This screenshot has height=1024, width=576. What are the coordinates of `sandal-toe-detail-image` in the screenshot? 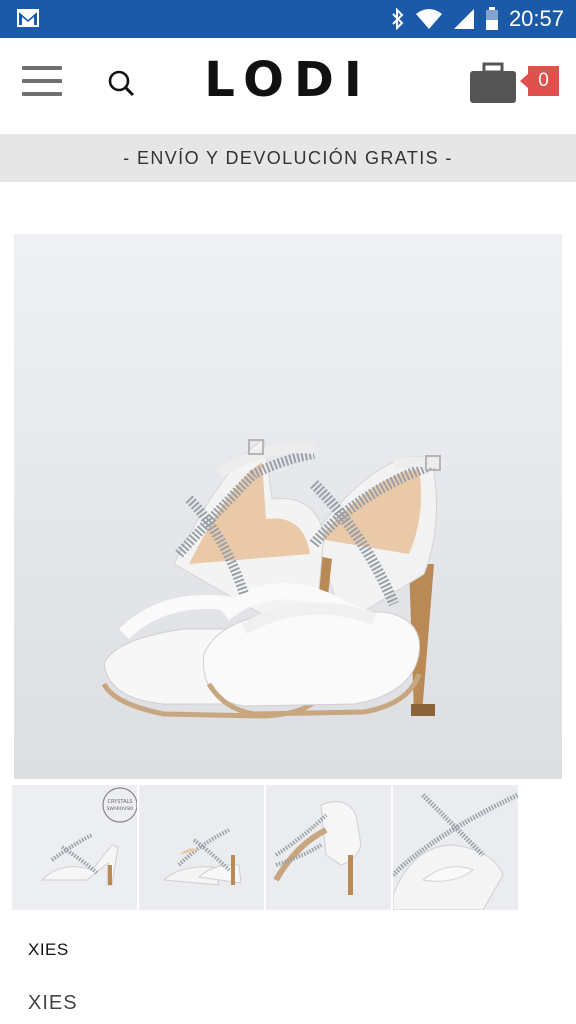 It's located at (455, 847).